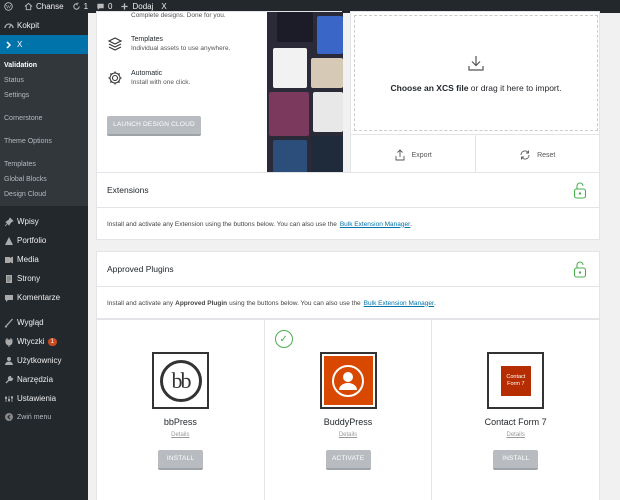  What do you see at coordinates (39, 360) in the screenshot?
I see `sidebar-item-label: Użytkownicy` at bounding box center [39, 360].